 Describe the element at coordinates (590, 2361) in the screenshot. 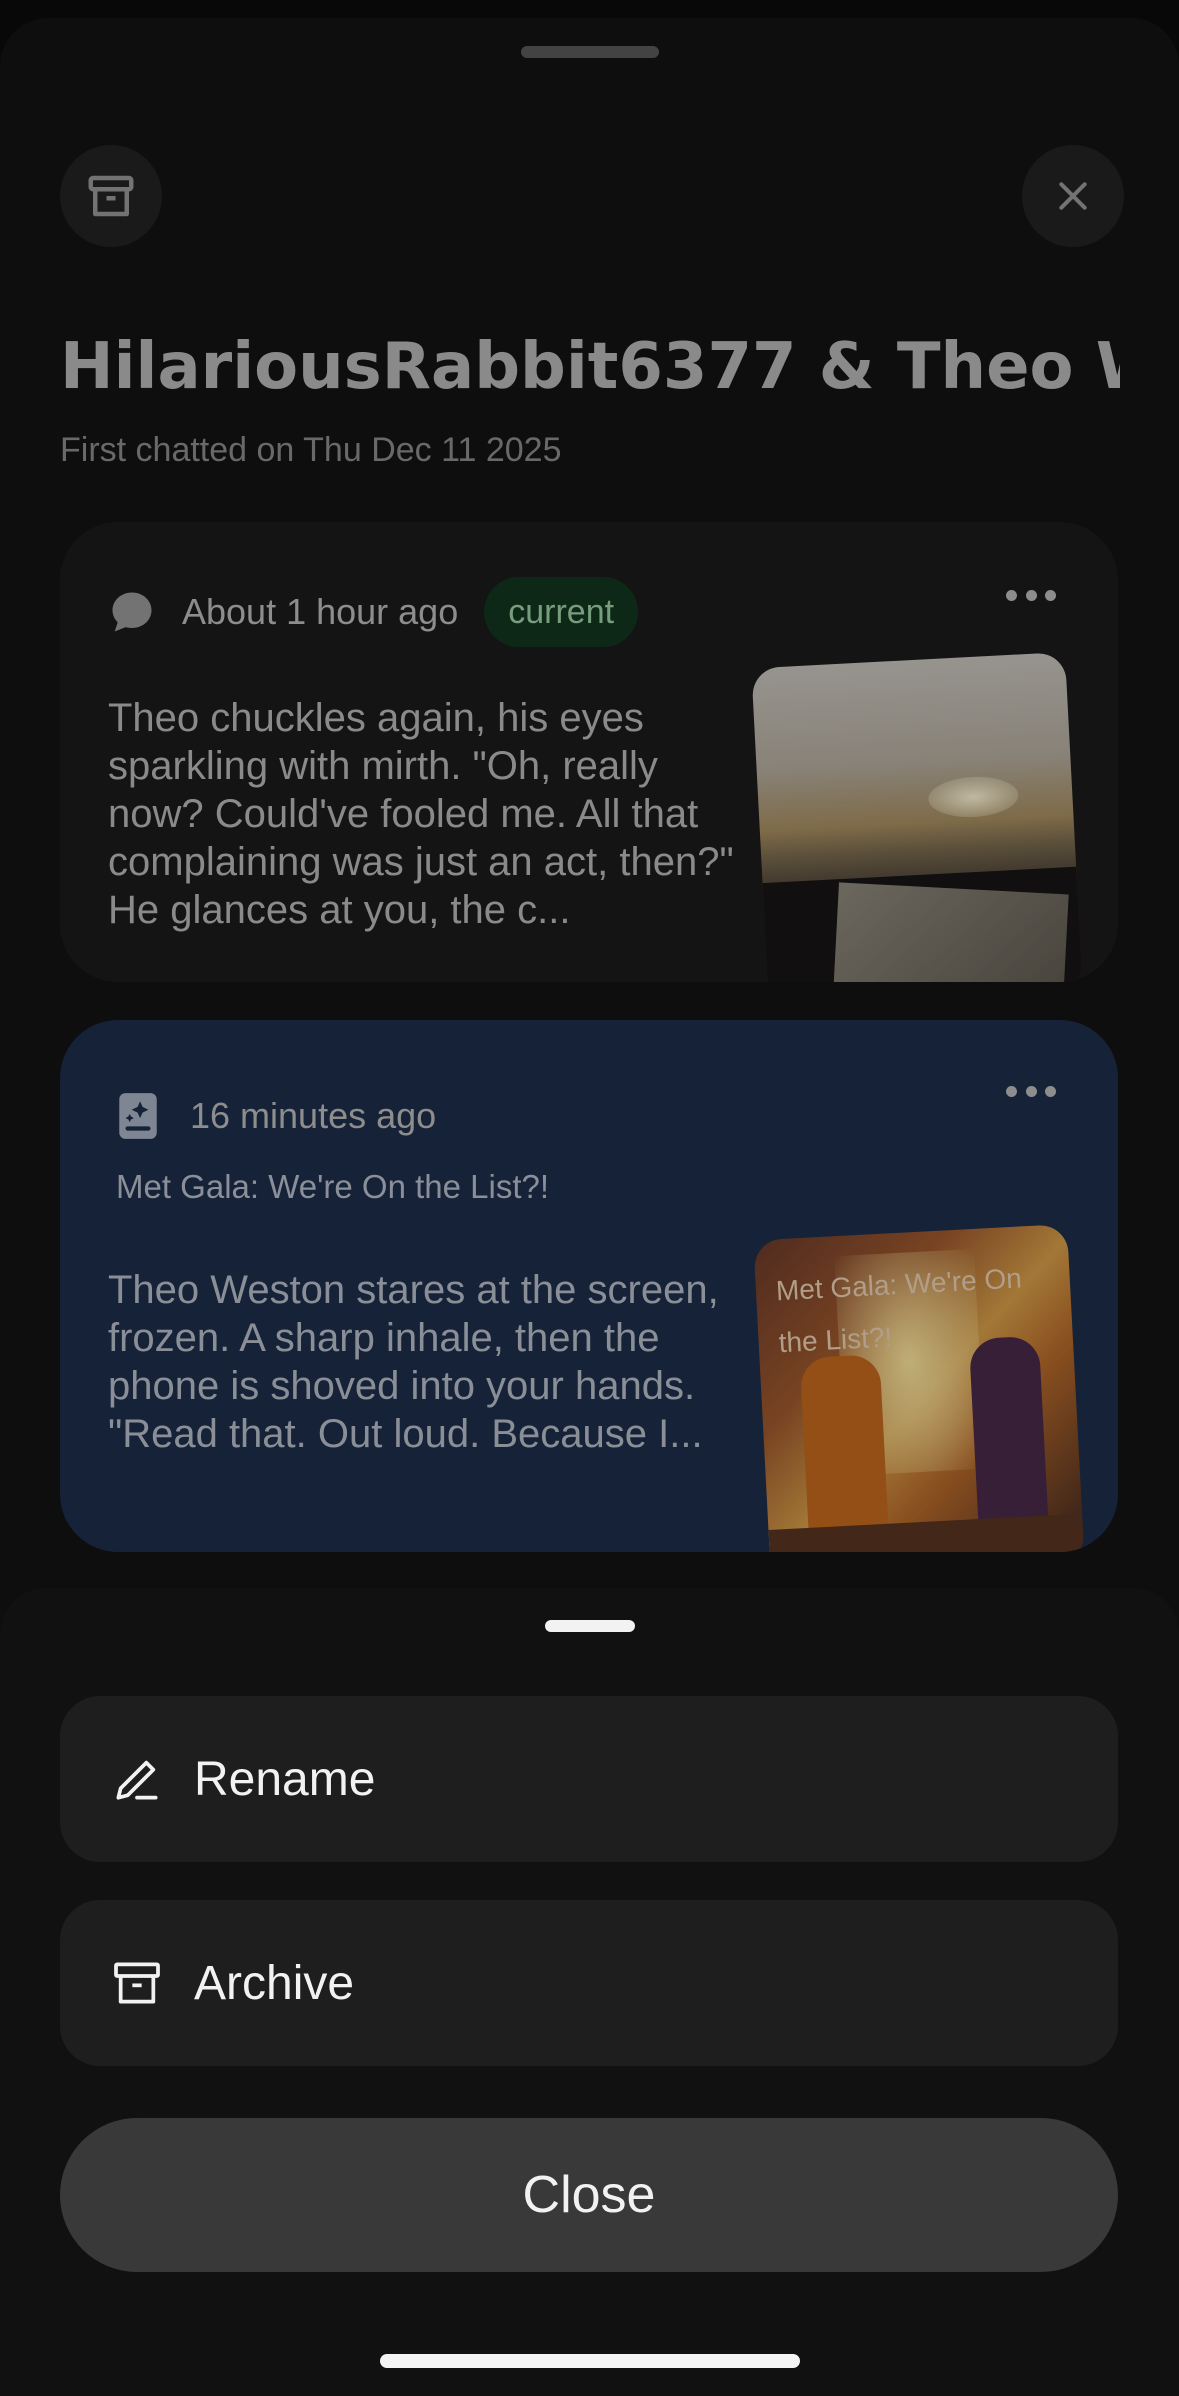

I see `home-indicator` at that location.